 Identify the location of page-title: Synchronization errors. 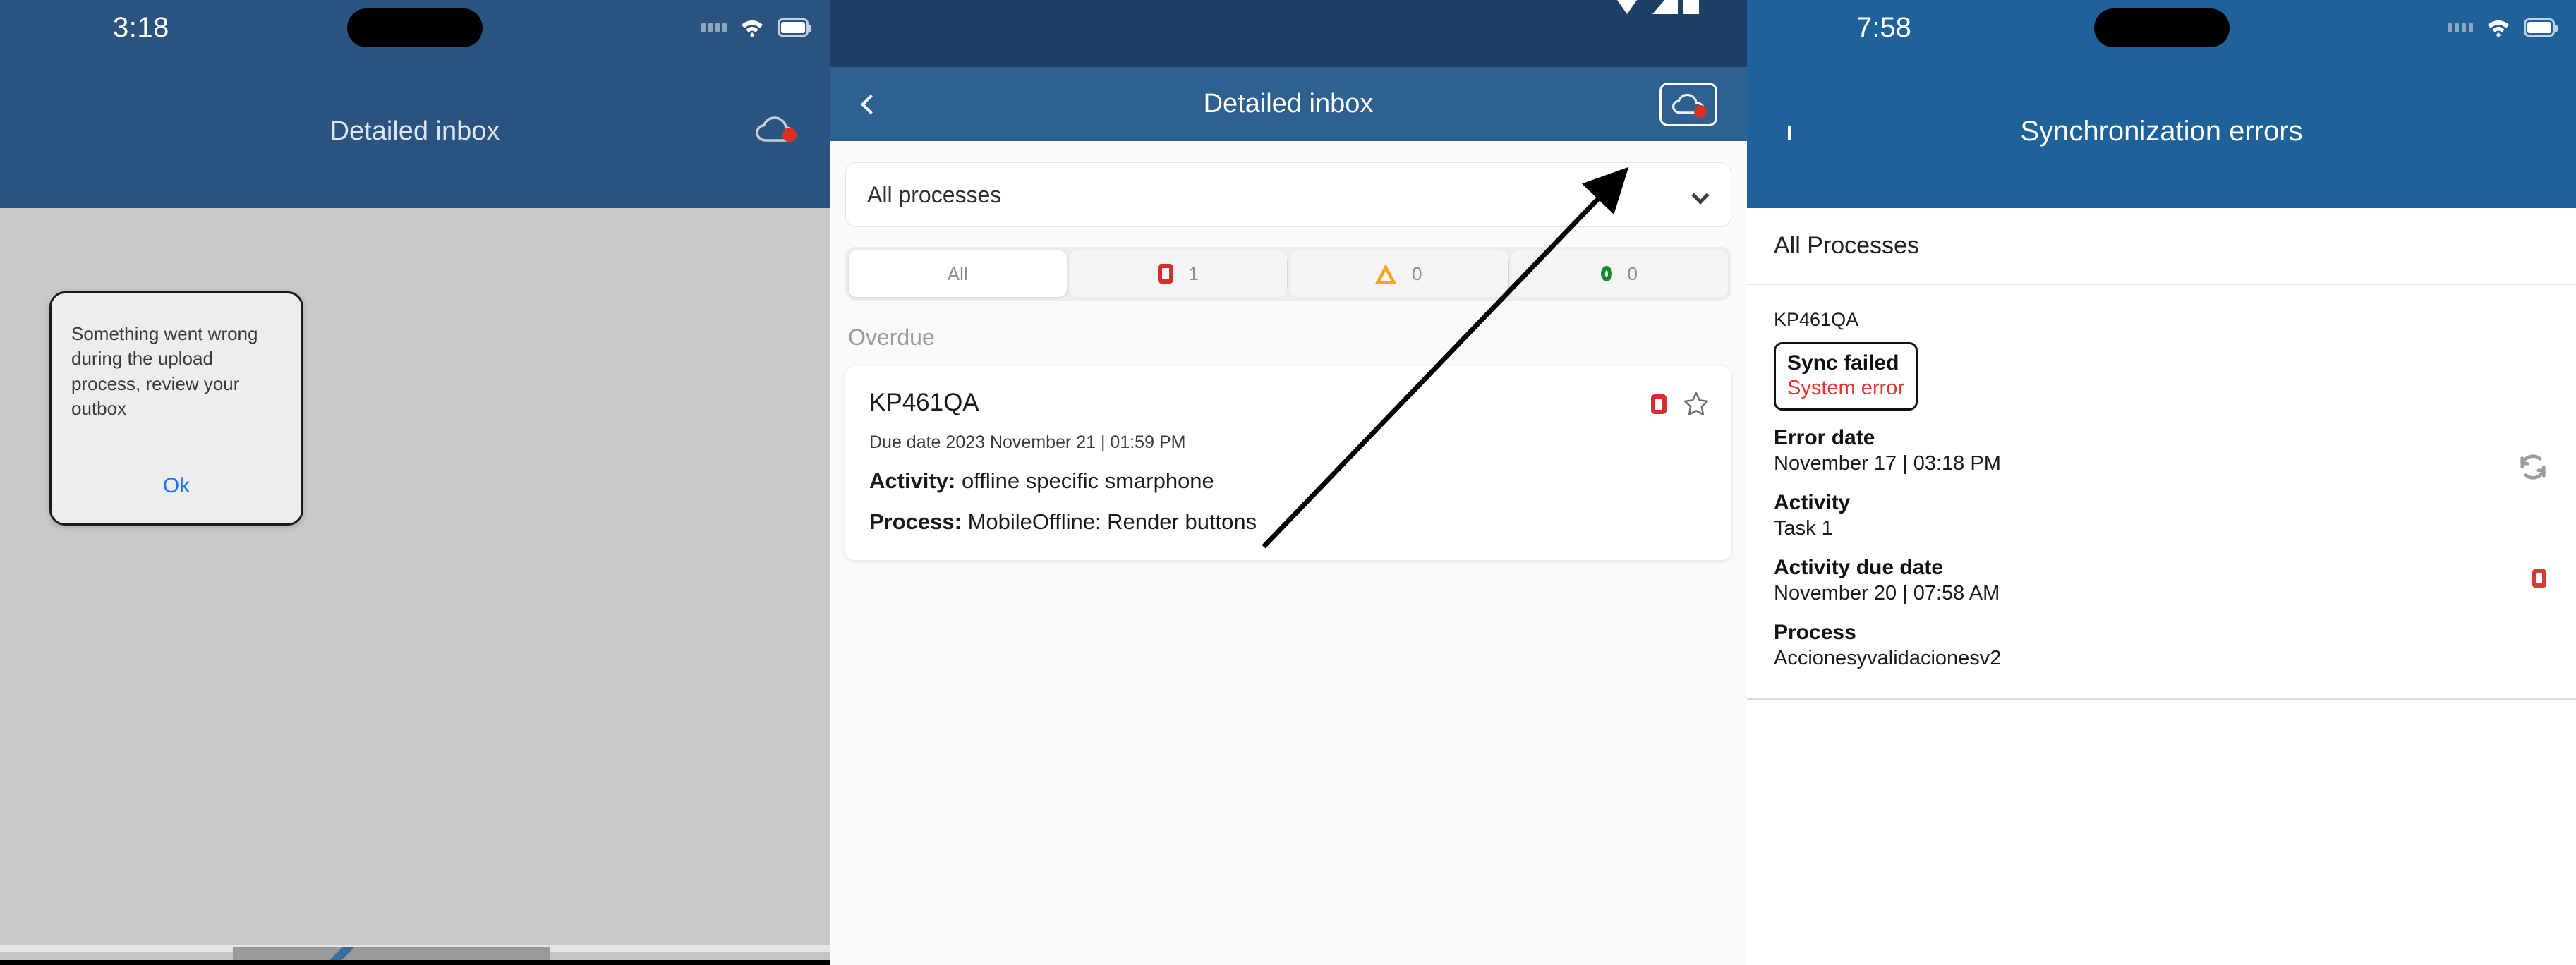
(2161, 131).